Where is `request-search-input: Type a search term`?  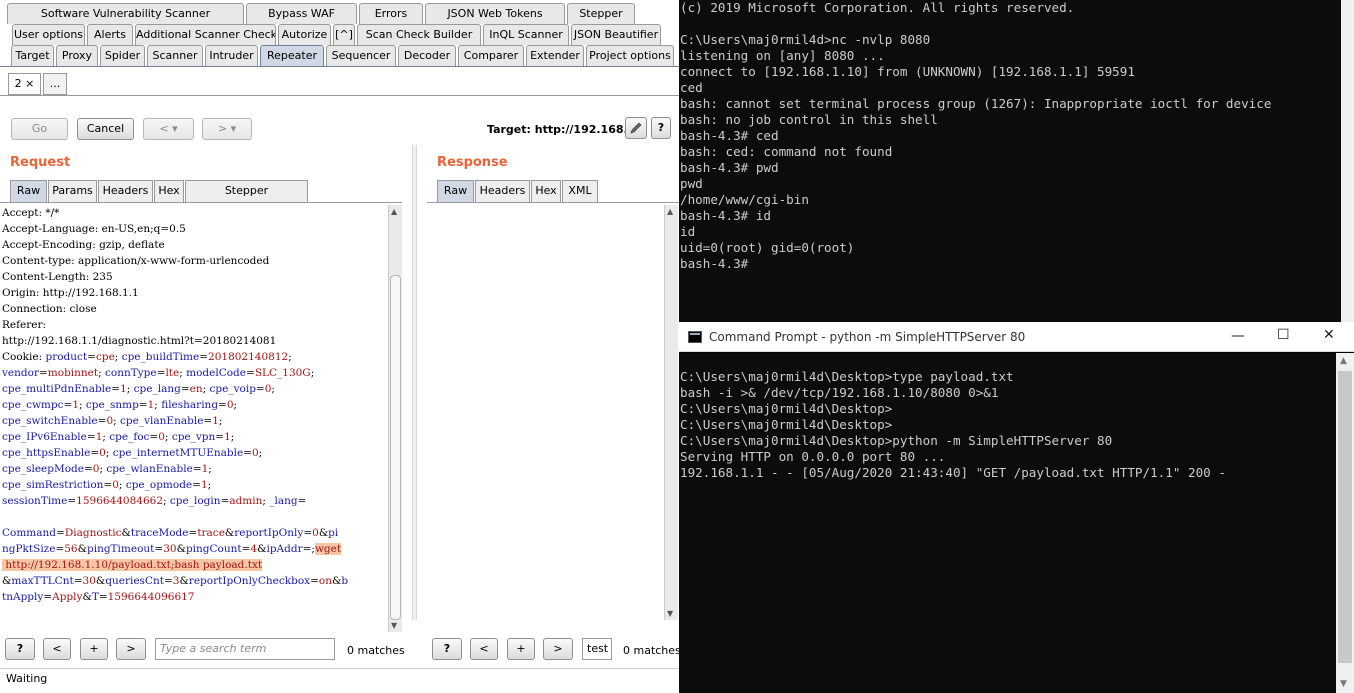
request-search-input: Type a search term is located at coordinates (245, 649).